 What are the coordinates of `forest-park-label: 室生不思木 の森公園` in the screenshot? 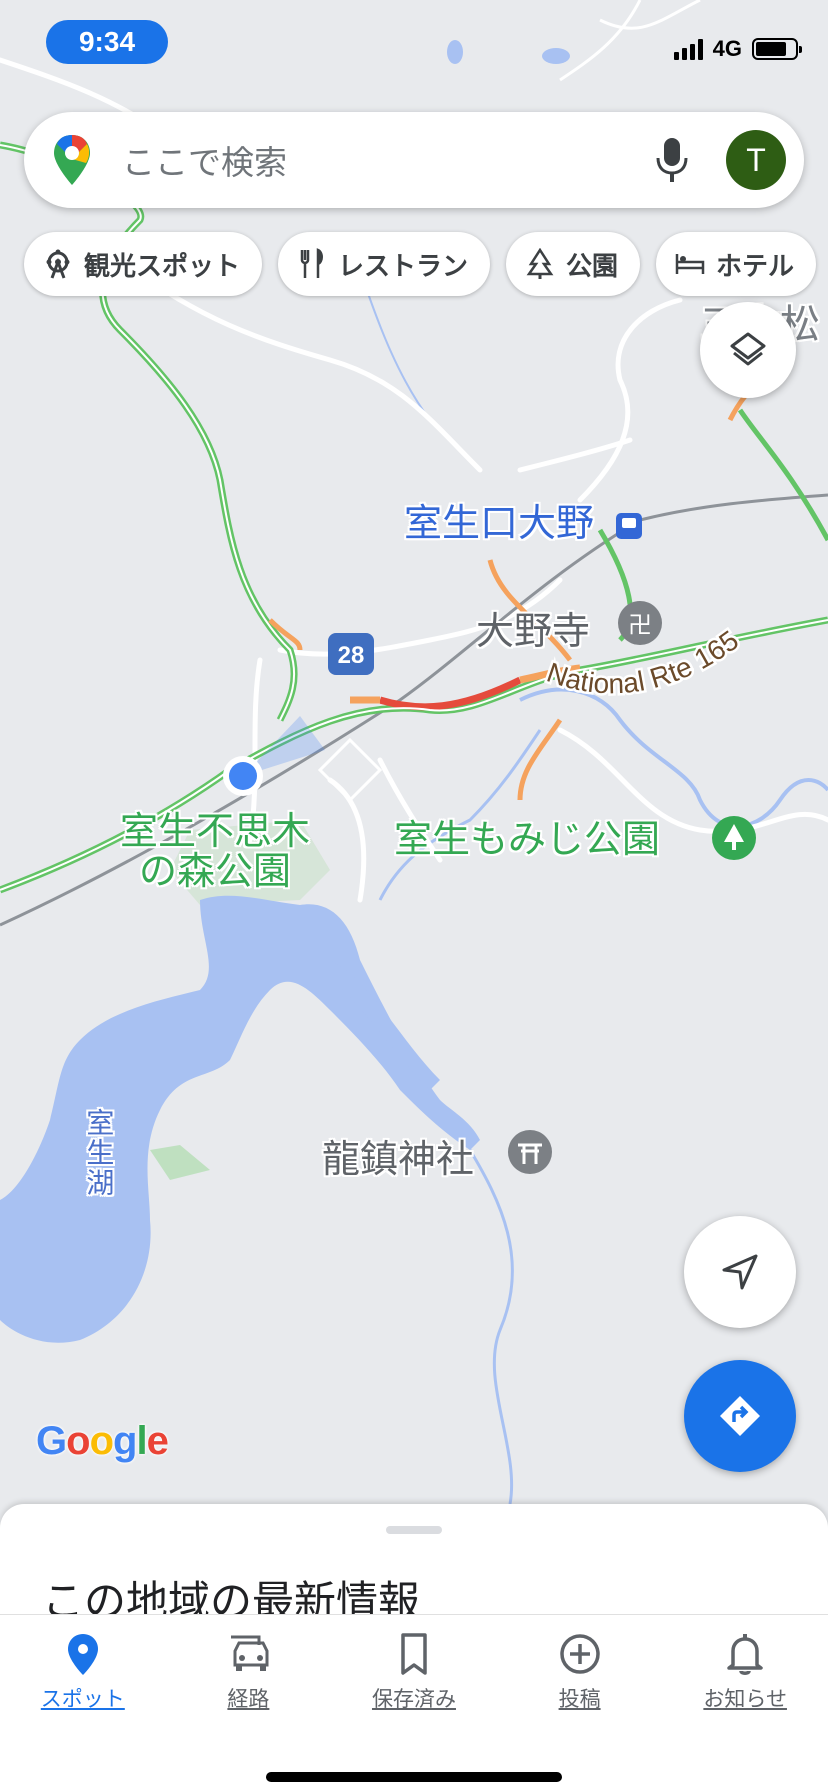 It's located at (215, 851).